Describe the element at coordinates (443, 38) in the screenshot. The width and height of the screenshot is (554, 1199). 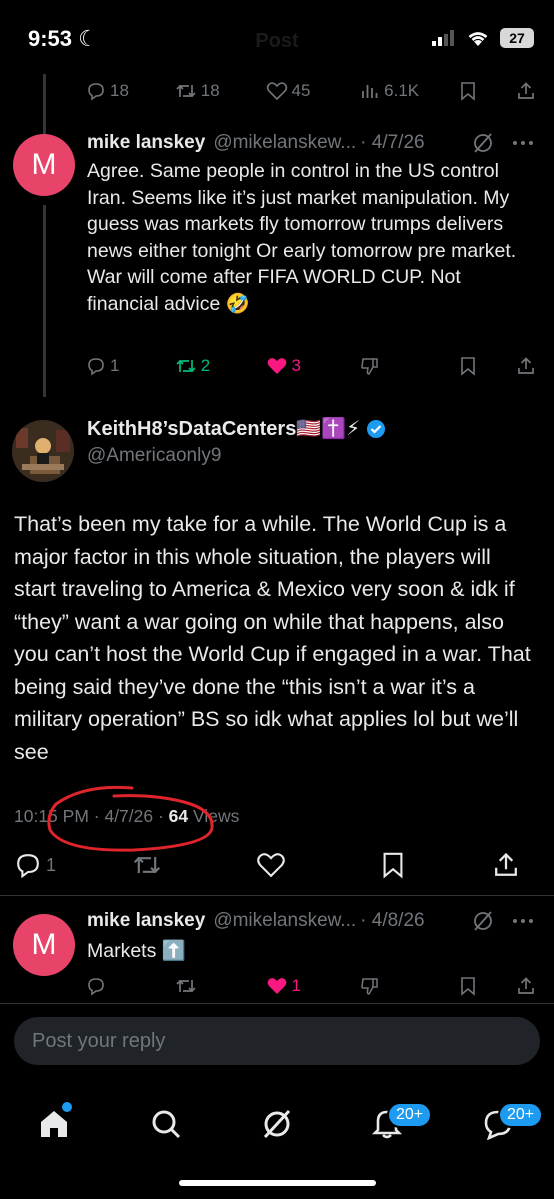
I see `signal-icon` at that location.